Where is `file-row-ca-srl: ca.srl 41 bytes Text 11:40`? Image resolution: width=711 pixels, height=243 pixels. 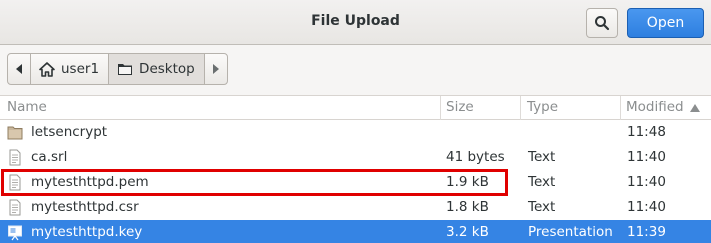 file-row-ca-srl: ca.srl 41 bytes Text 11:40 is located at coordinates (355, 157).